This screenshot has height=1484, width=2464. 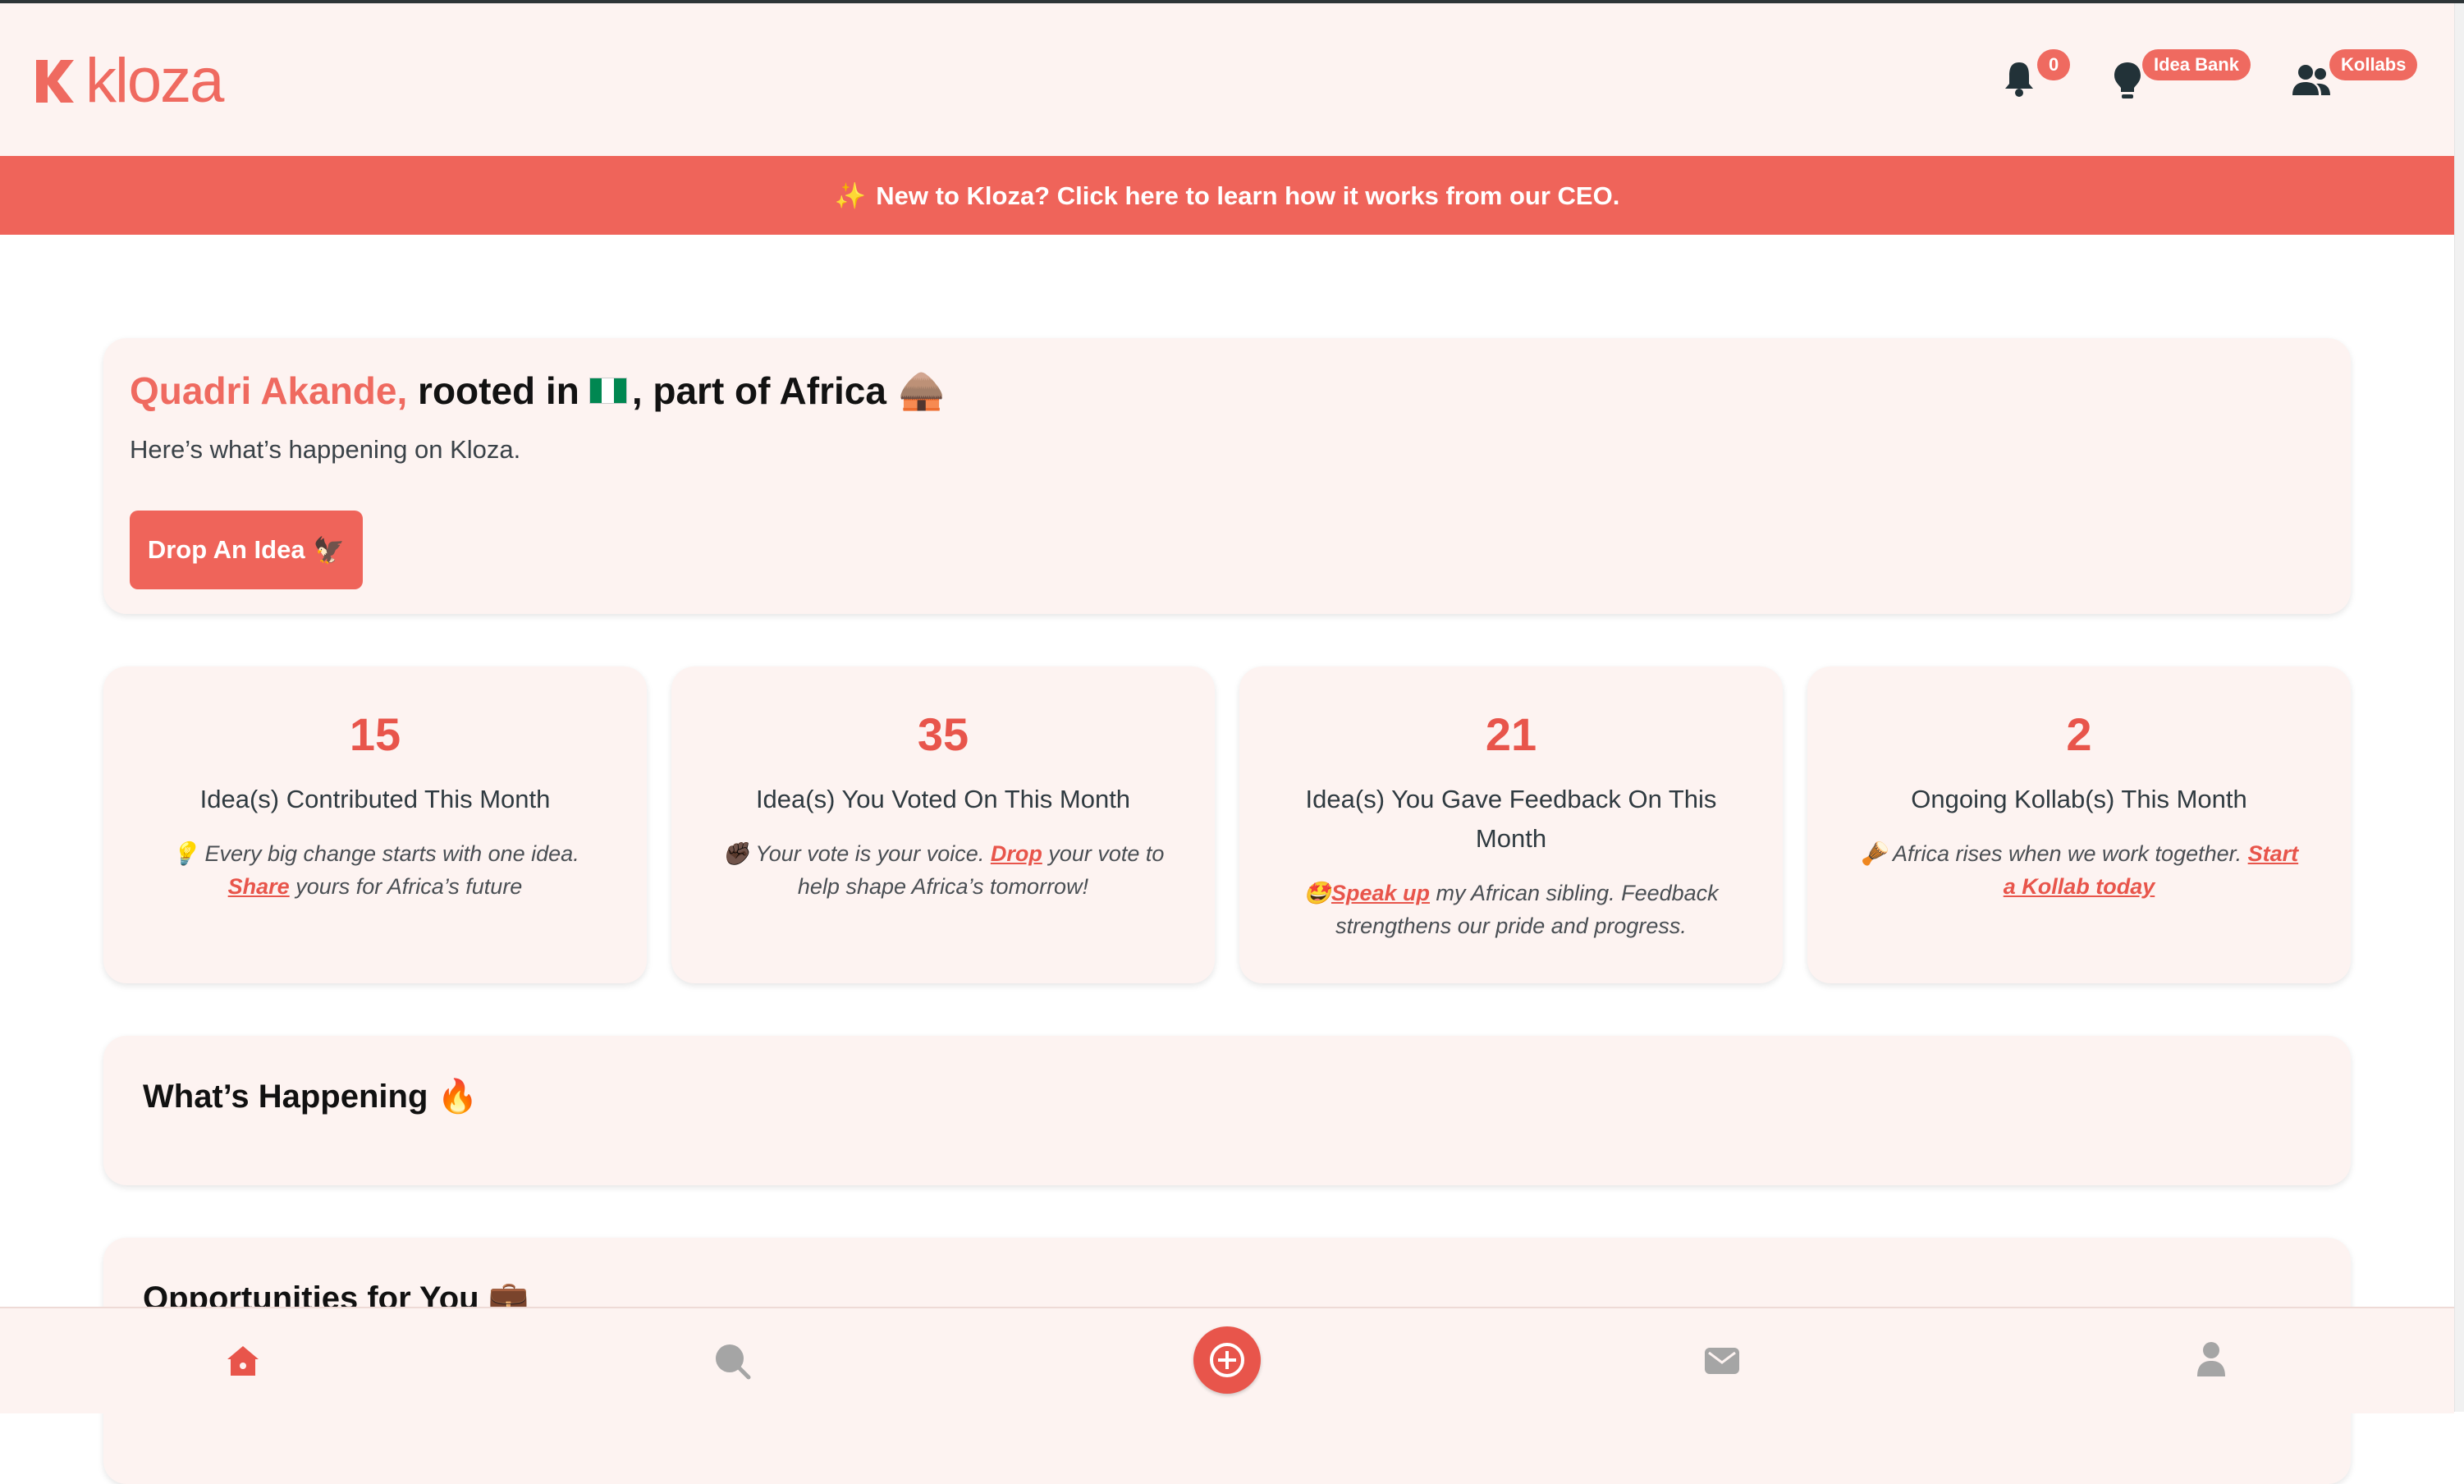 What do you see at coordinates (736, 853) in the screenshot?
I see `fist-icon: ✊🏿` at bounding box center [736, 853].